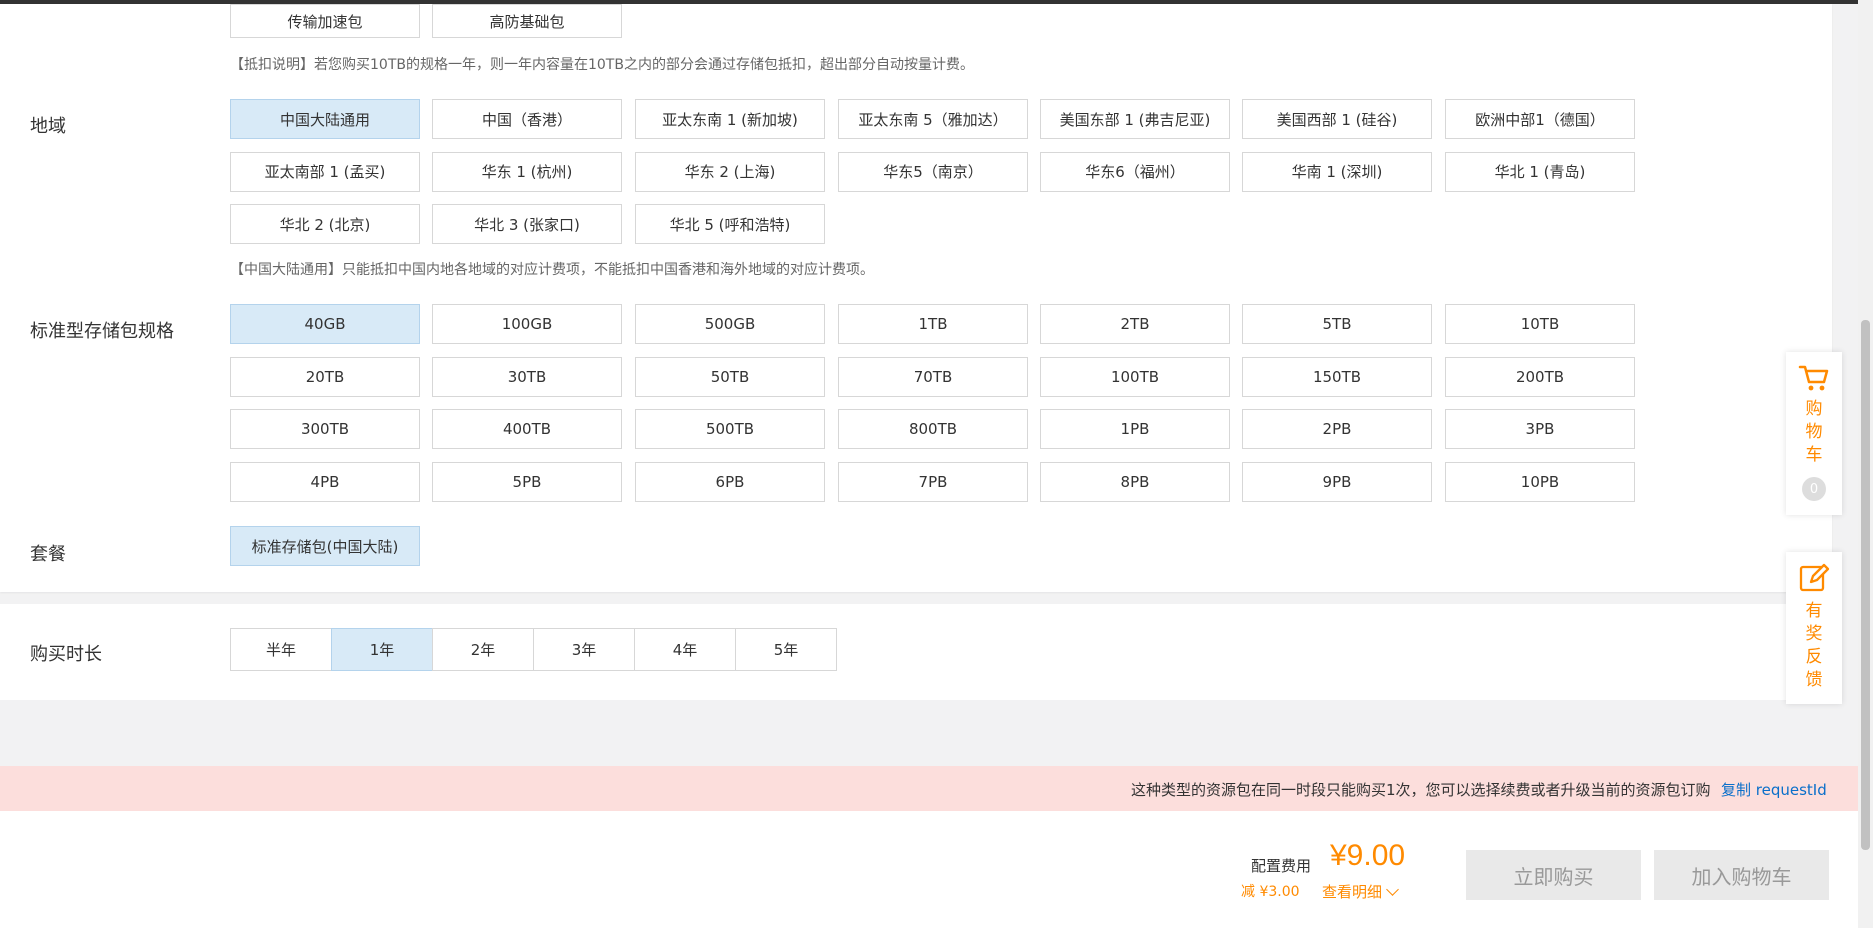 This screenshot has width=1873, height=928. I want to click on region-option-2: 亚太东南 1 (新加坡), so click(730, 119).